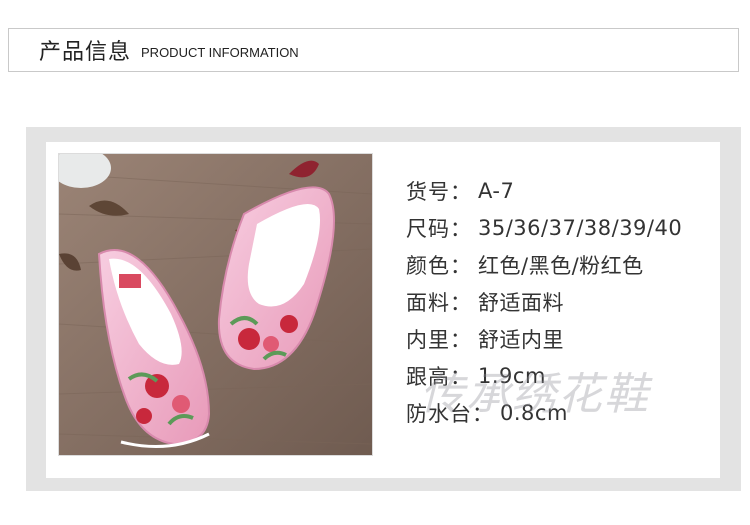  I want to click on spec-item-fabric: 面料： 舒适面料, so click(544, 301).